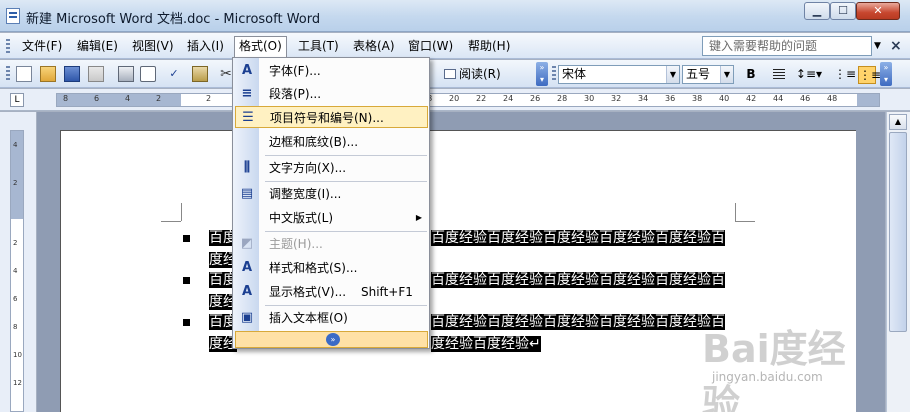  I want to click on menu-table: 表格(A), so click(374, 47).